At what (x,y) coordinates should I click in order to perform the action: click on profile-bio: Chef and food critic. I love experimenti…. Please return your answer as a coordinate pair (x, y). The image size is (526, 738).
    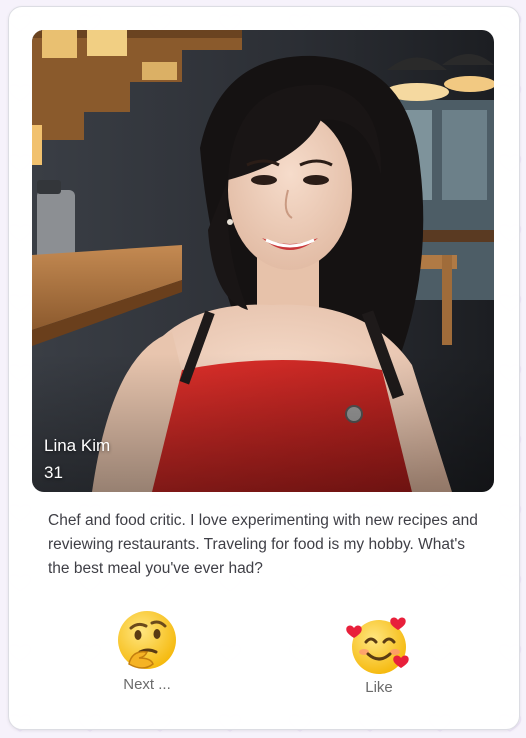
    Looking at the image, I should click on (263, 544).